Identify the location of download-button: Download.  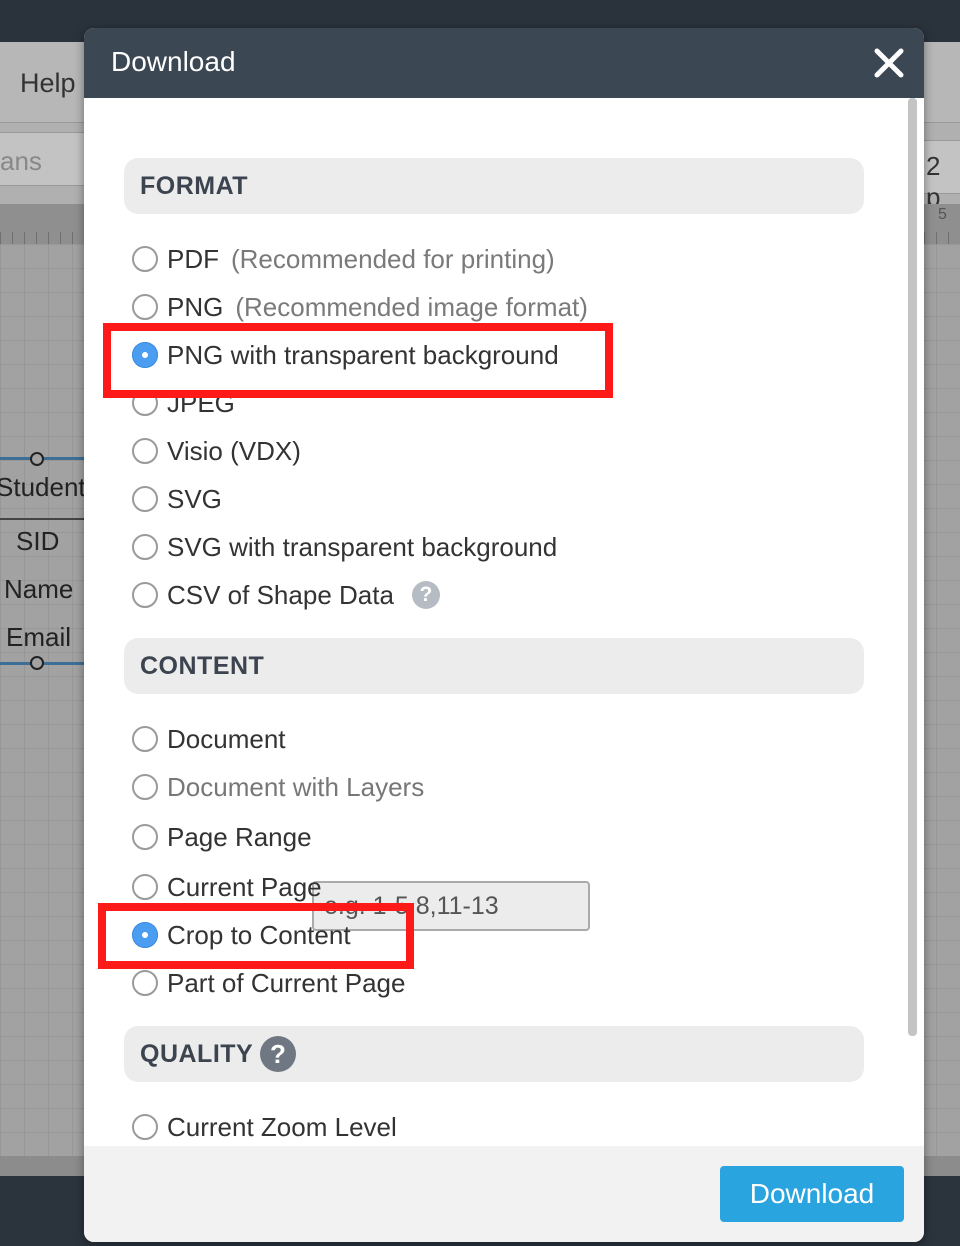
(812, 1194).